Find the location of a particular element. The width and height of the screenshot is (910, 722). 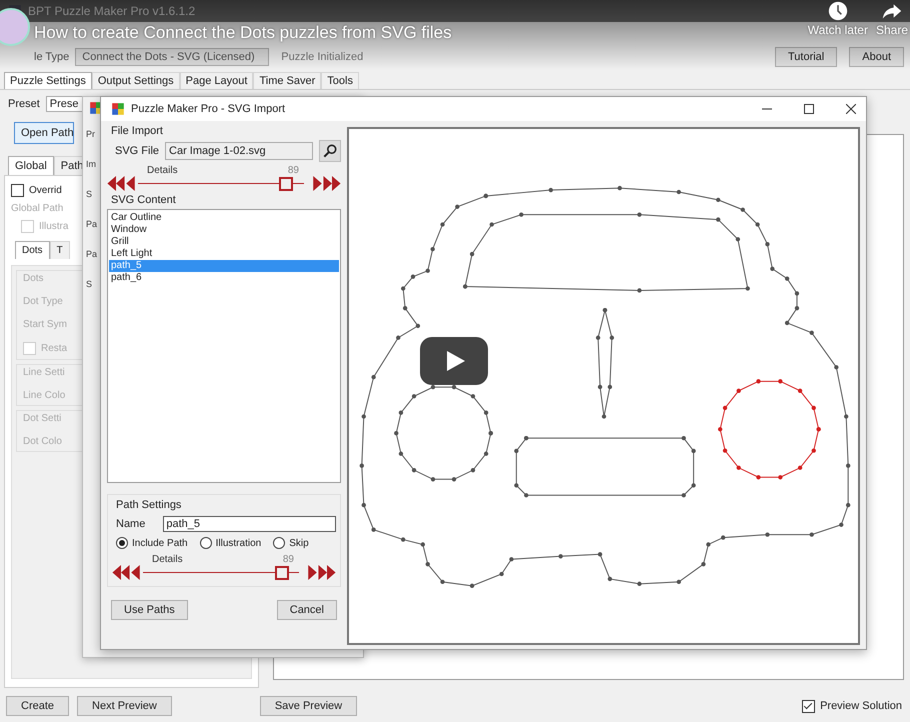

field-label: Pr is located at coordinates (90, 134).